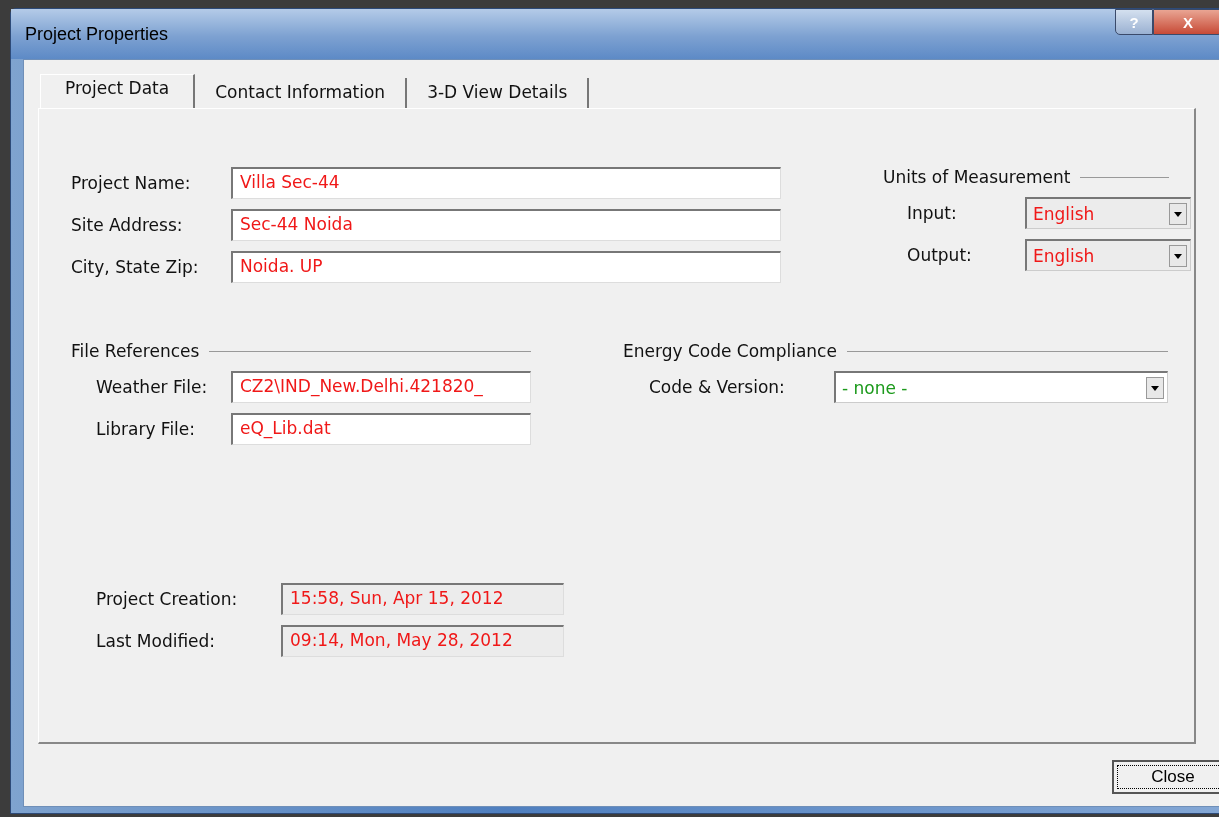 This screenshot has height=817, width=1219. Describe the element at coordinates (506, 225) in the screenshot. I see `text-field: Sec-44 Noida` at that location.